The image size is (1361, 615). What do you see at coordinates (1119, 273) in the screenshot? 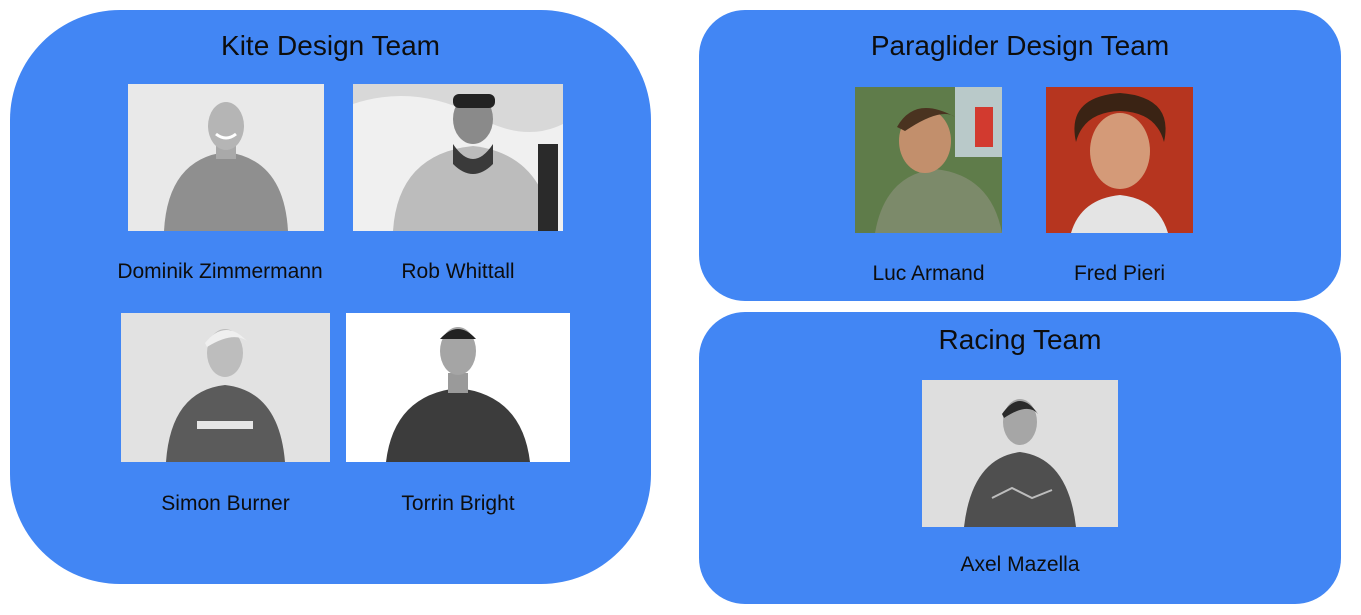
I see `fred-pieri-name: Fred Pieri` at bounding box center [1119, 273].